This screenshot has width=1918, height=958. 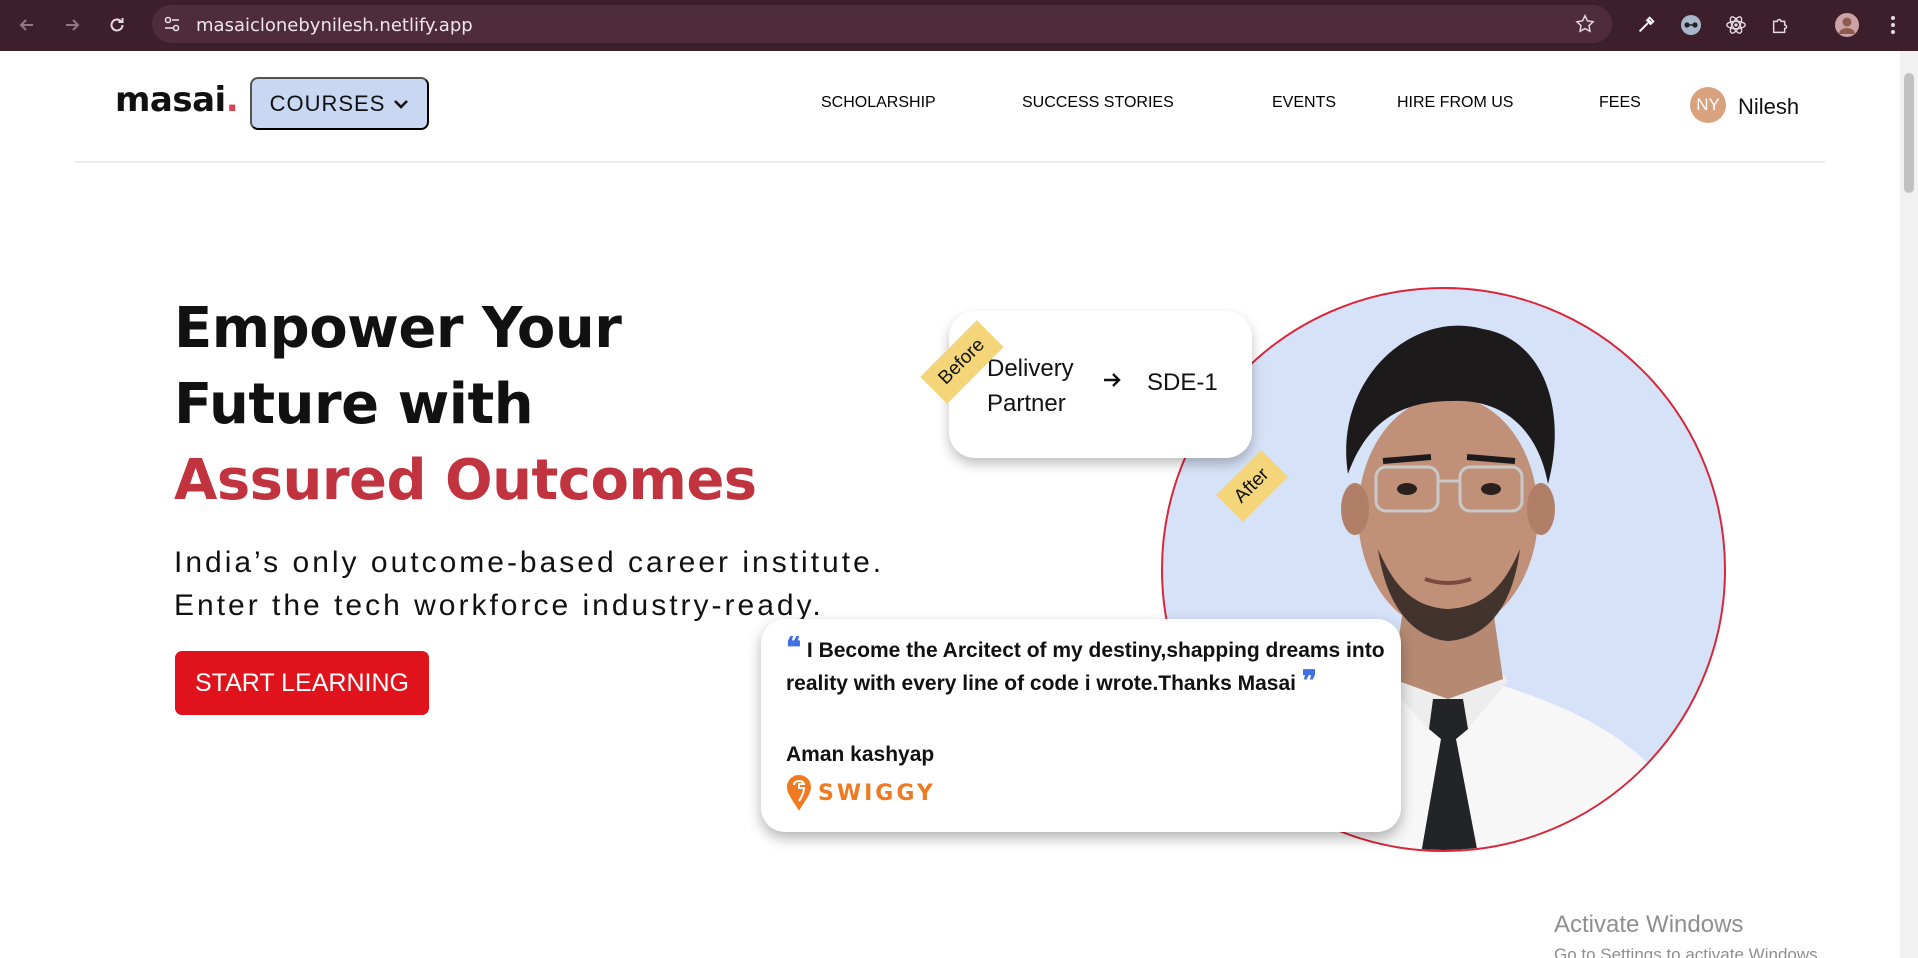 I want to click on user-name: Nilesh, so click(x=1768, y=107).